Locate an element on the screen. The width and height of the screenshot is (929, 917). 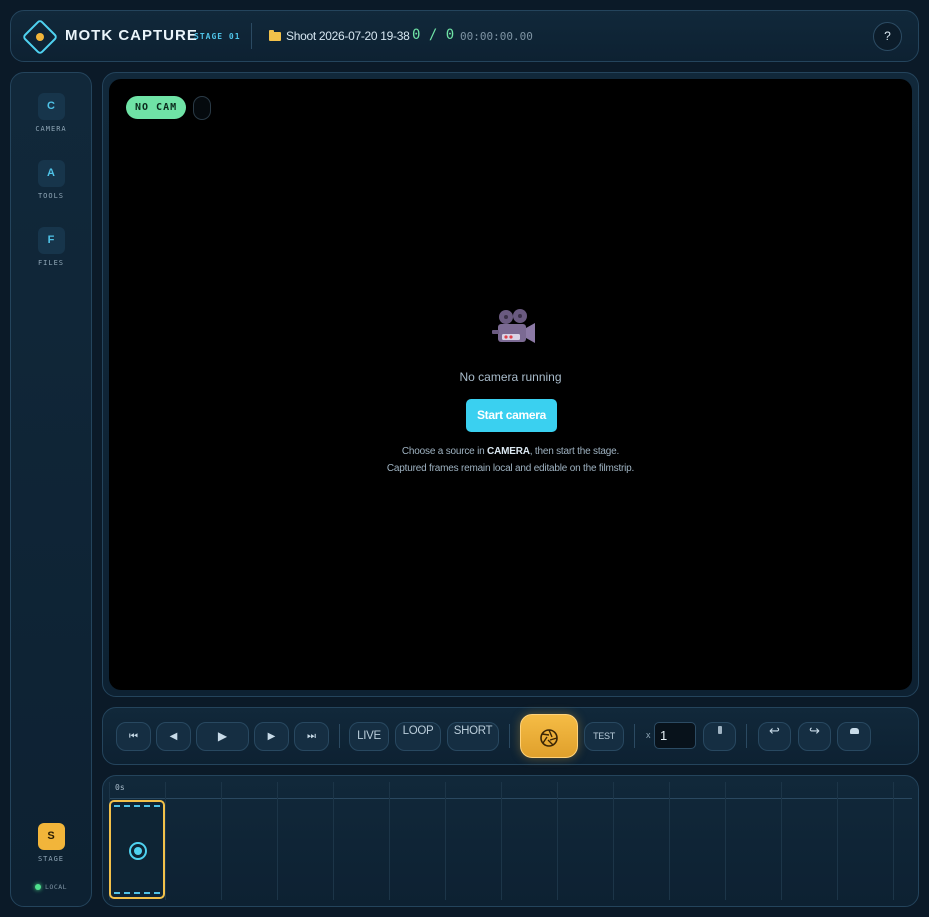
hold-button is located at coordinates (719, 736).